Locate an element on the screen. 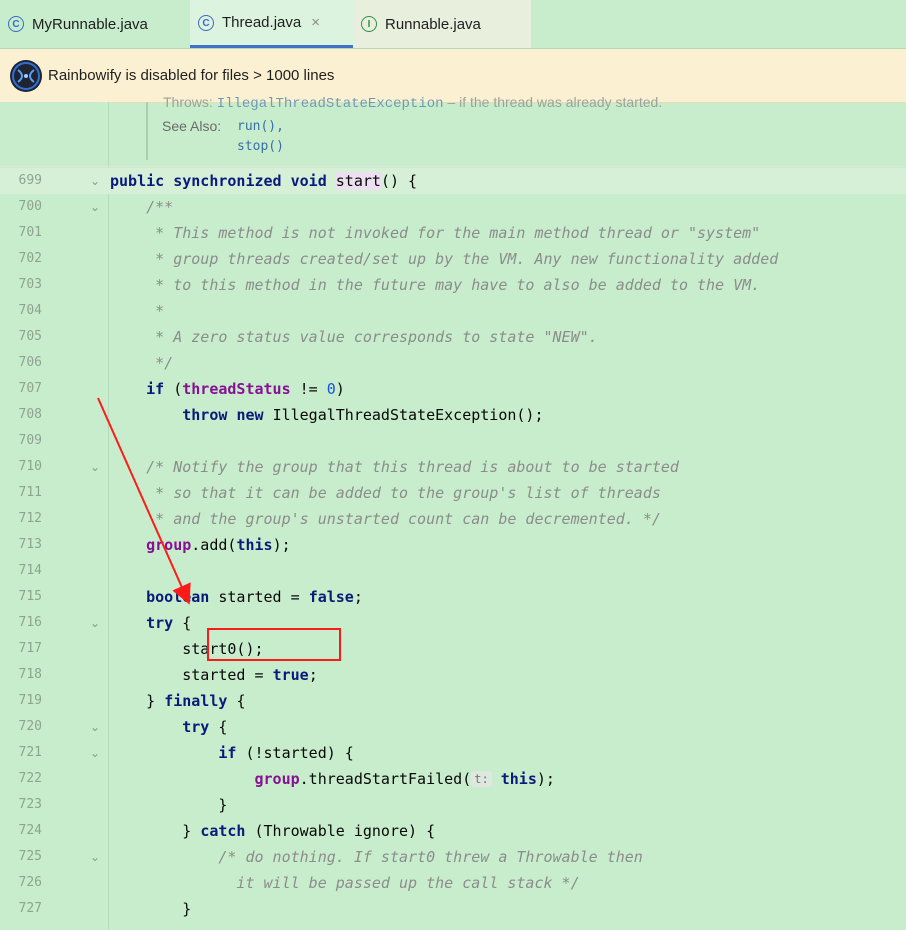 The height and width of the screenshot is (930, 906). line-number: 711 is located at coordinates (30, 492).